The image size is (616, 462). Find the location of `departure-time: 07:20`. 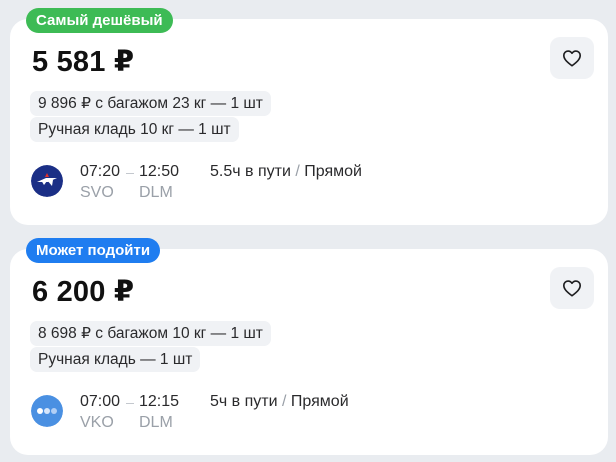

departure-time: 07:20 is located at coordinates (100, 171).